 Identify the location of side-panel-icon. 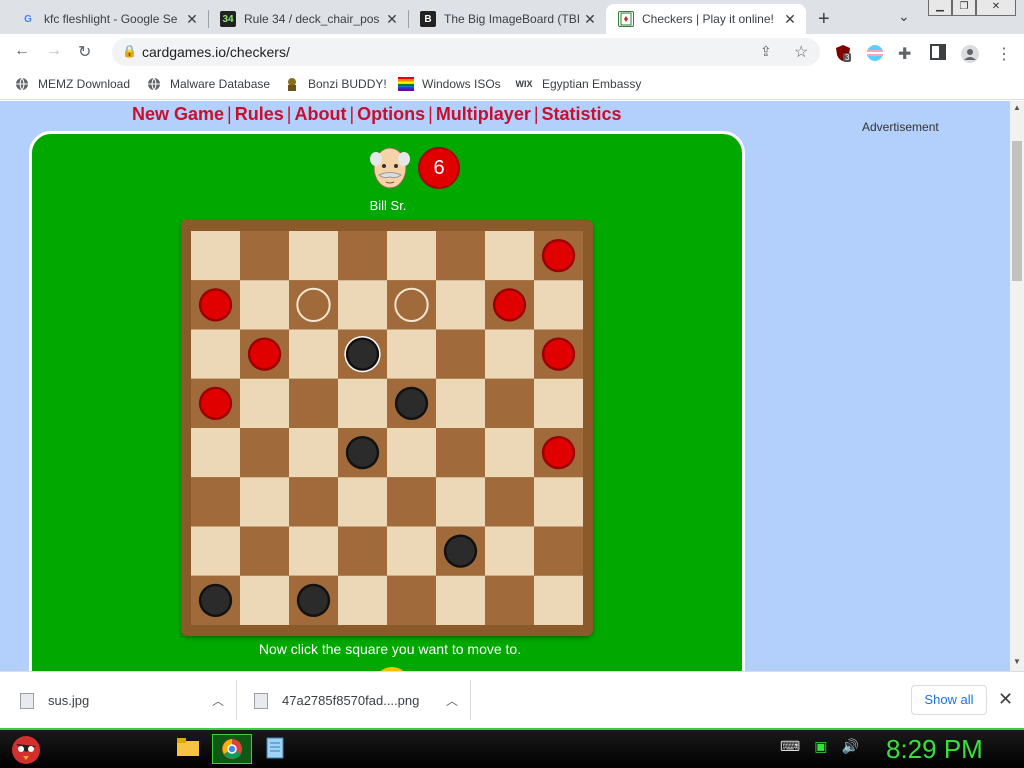
(939, 53).